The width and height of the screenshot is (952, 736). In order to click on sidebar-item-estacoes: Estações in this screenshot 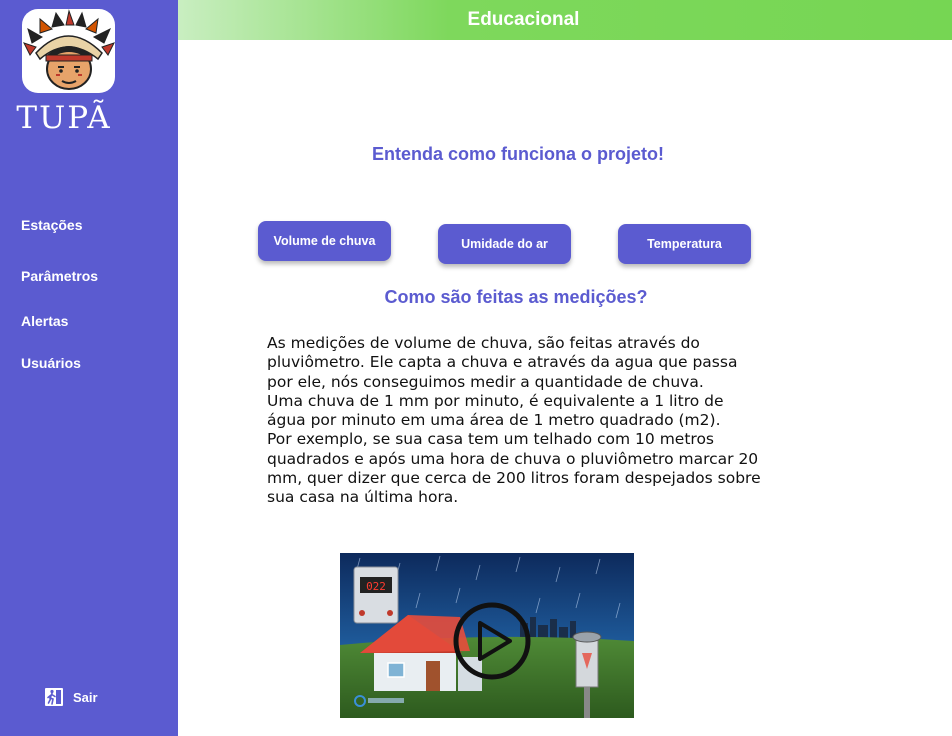, I will do `click(51, 225)`.